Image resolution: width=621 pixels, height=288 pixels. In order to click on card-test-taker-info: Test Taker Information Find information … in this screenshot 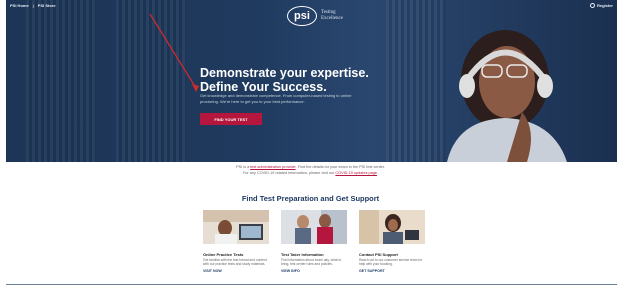, I will do `click(314, 241)`.